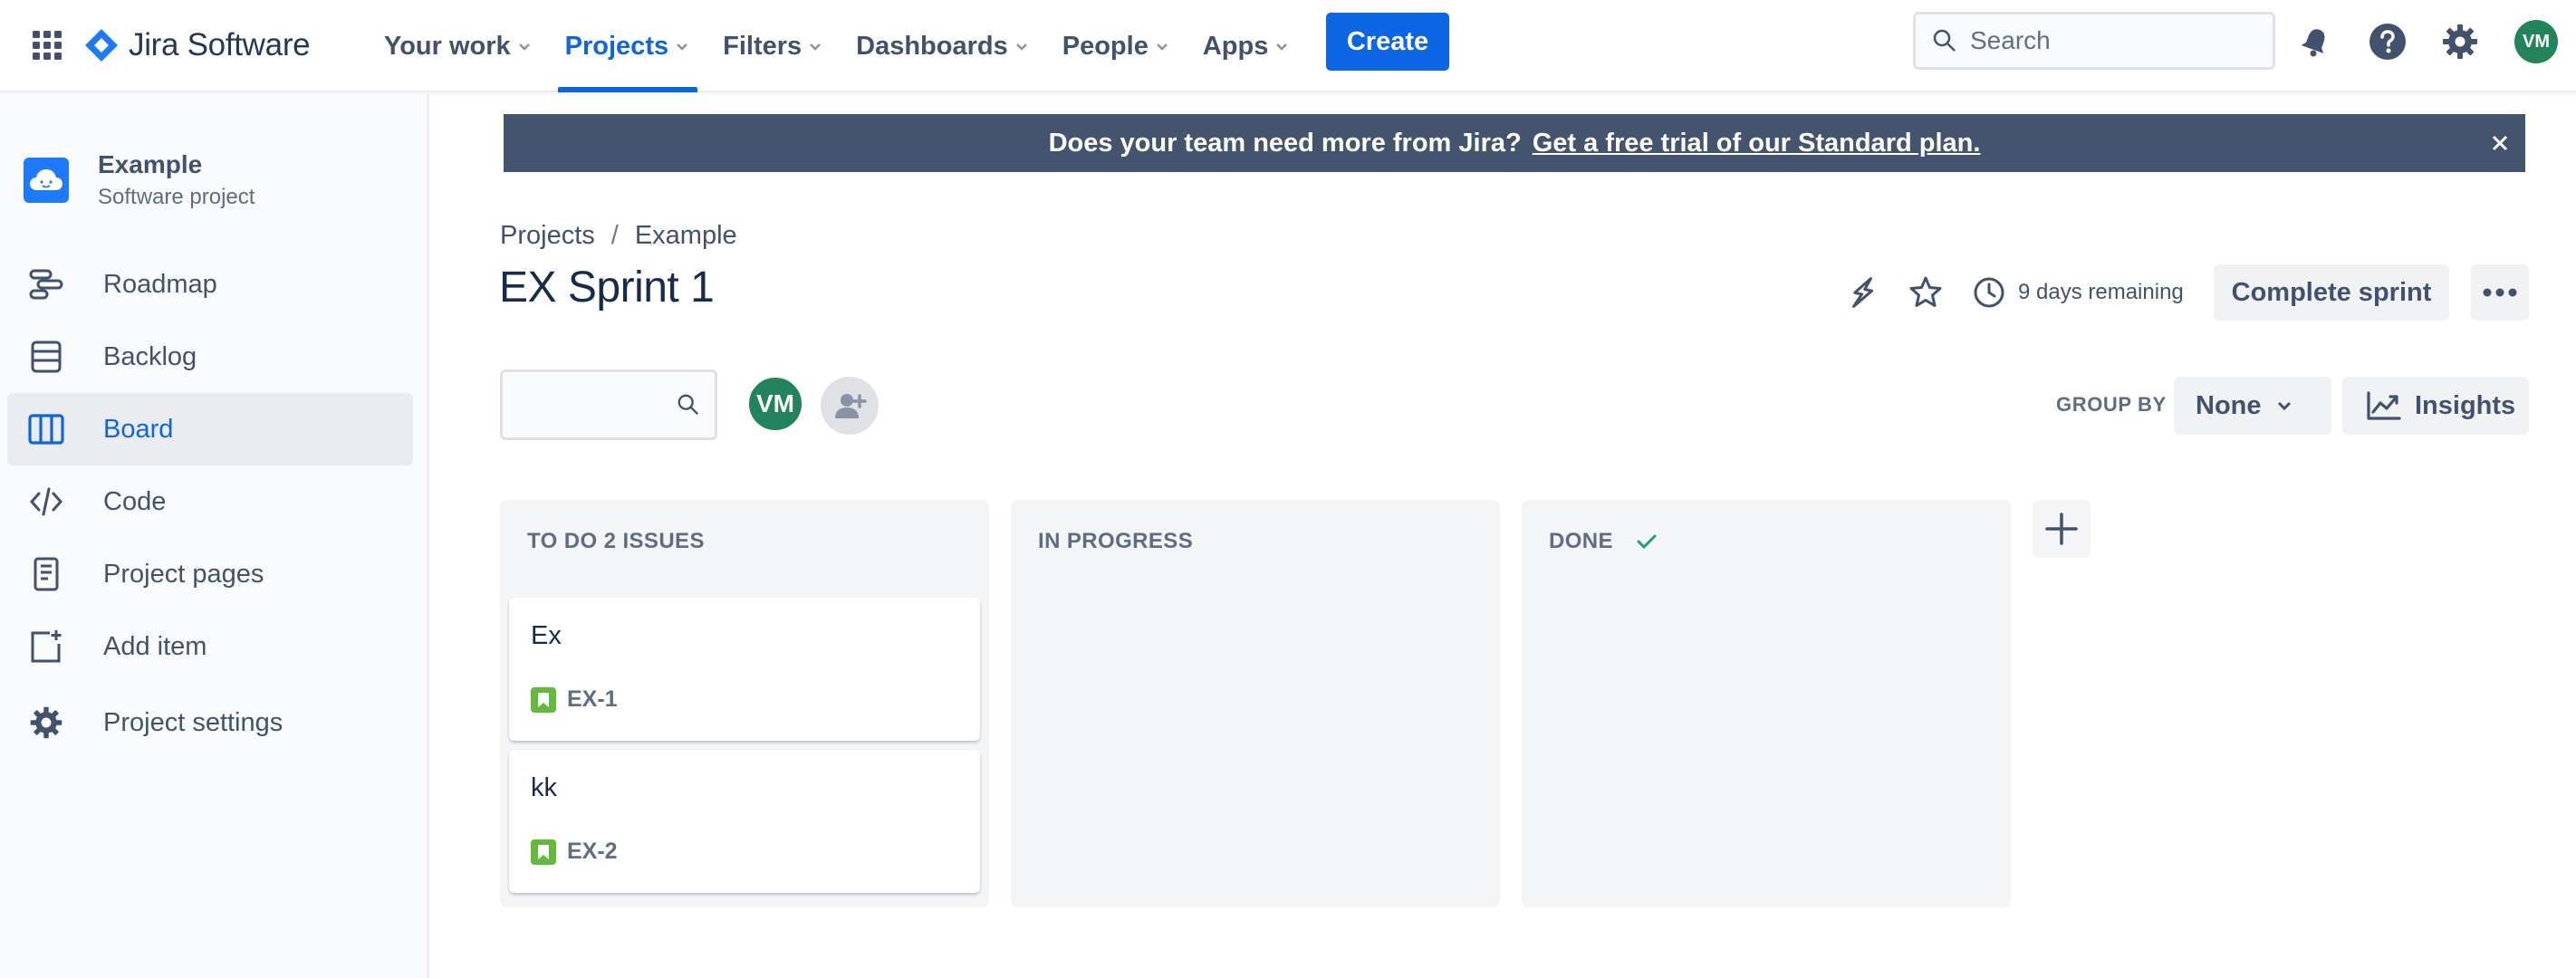 The image size is (2576, 978). I want to click on jira-logo: Jira Software, so click(197, 45).